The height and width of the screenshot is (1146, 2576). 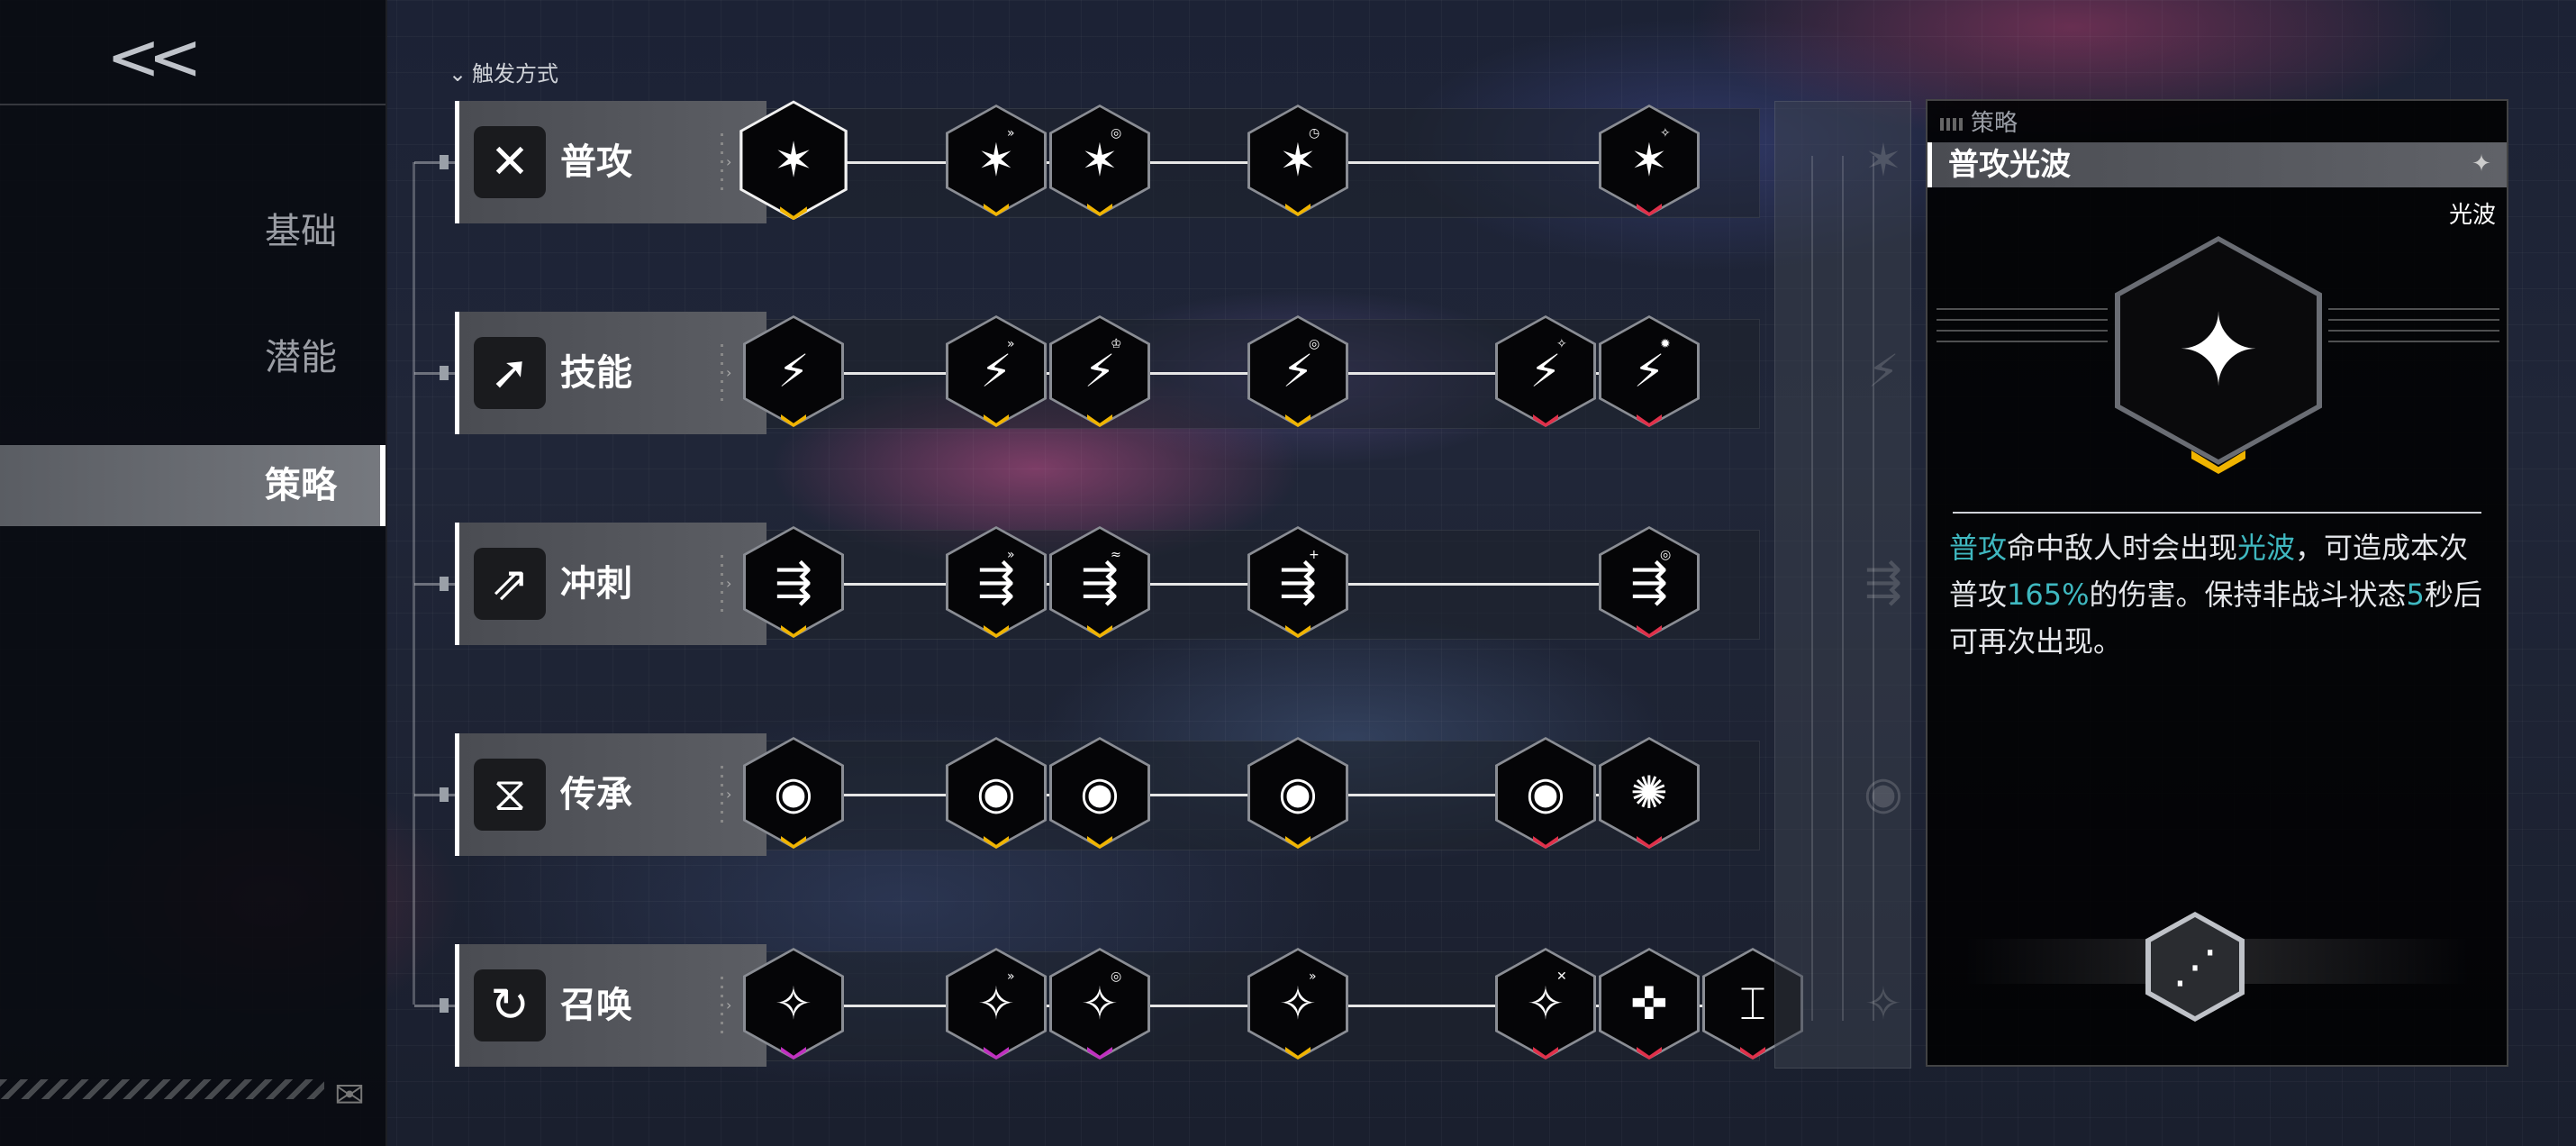 I want to click on skill-name-bar: 普攻光波 ✦, so click(x=2217, y=164).